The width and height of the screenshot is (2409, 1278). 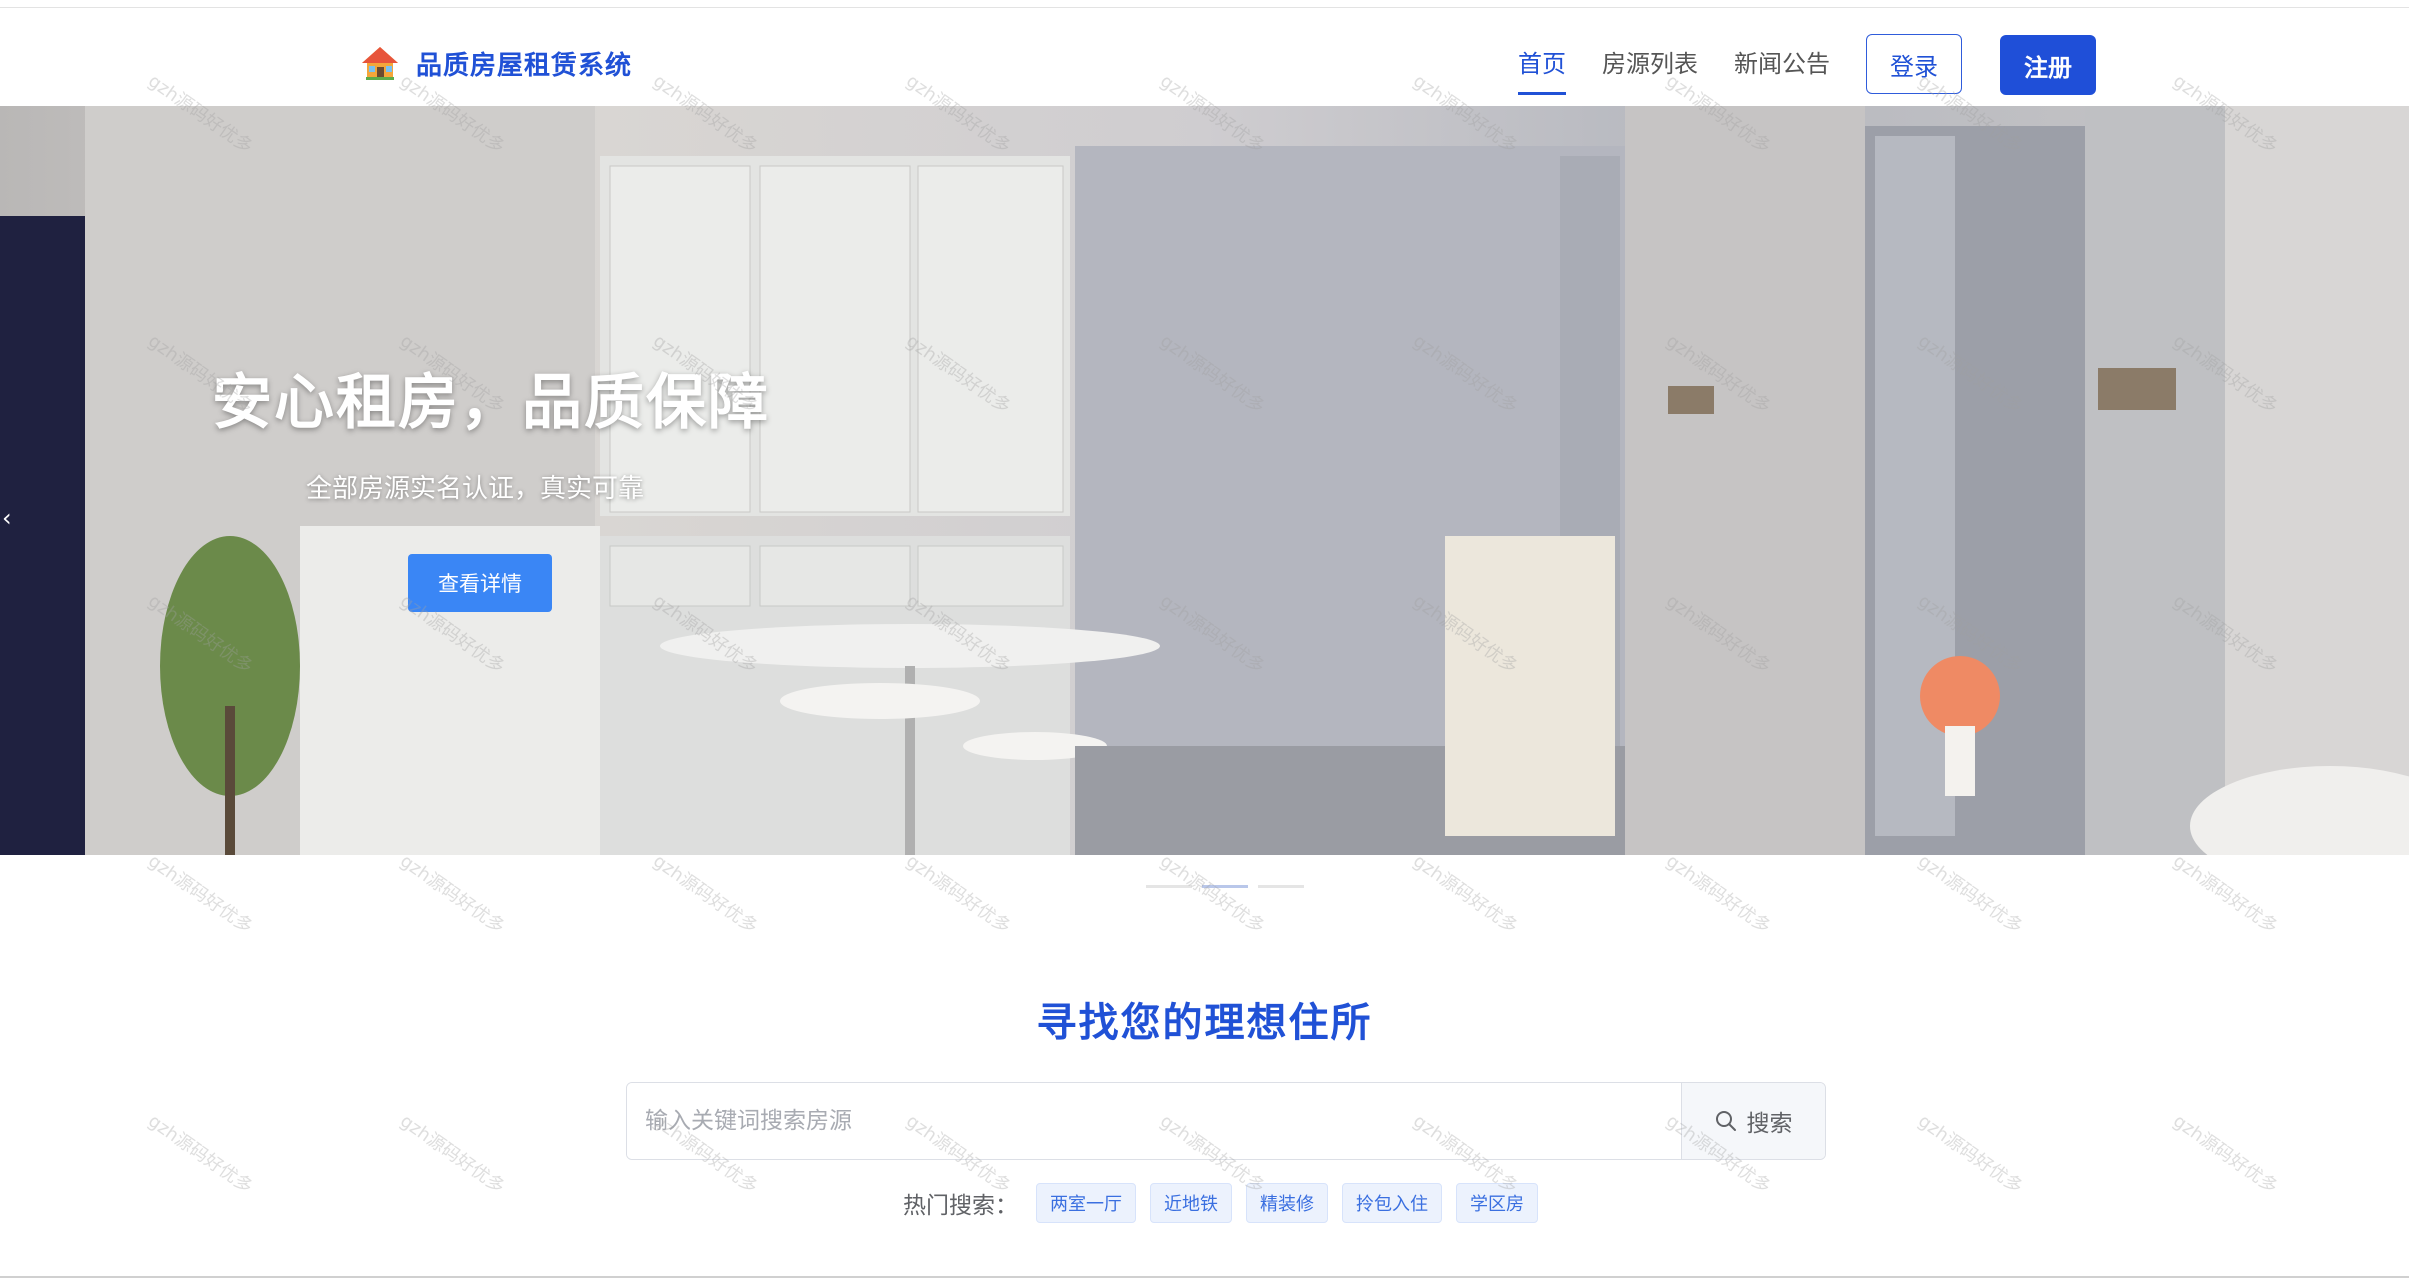 I want to click on carousel-prev-button: ‹, so click(x=11, y=518).